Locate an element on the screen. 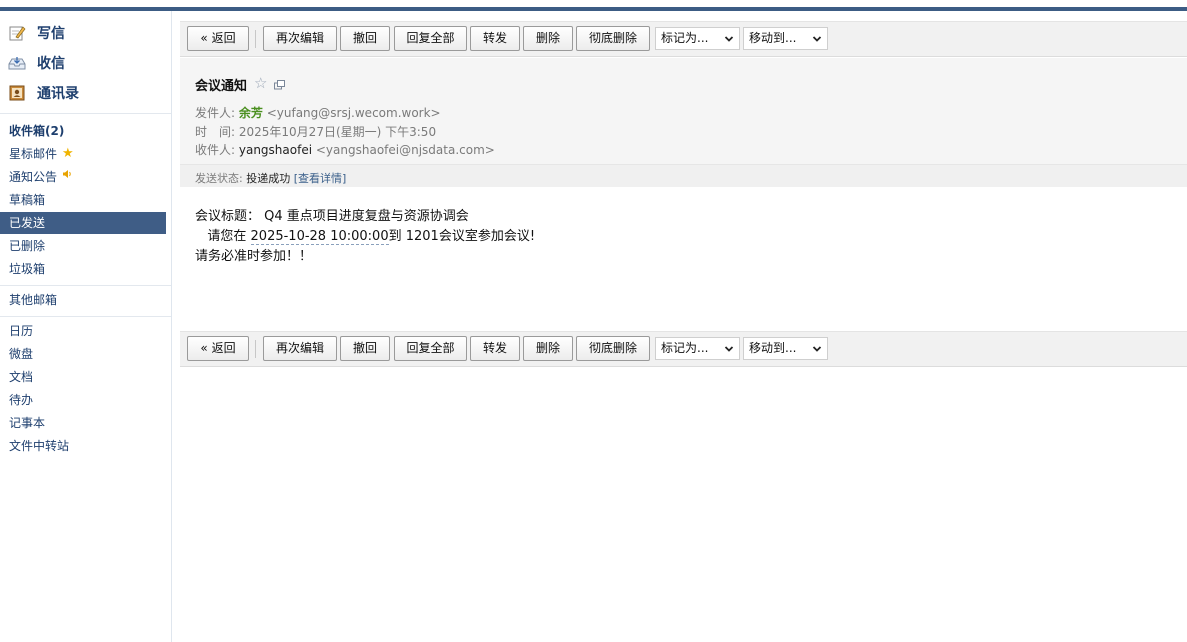 The width and height of the screenshot is (1187, 642). body-line: 请务必准时参加！！ is located at coordinates (254, 256).